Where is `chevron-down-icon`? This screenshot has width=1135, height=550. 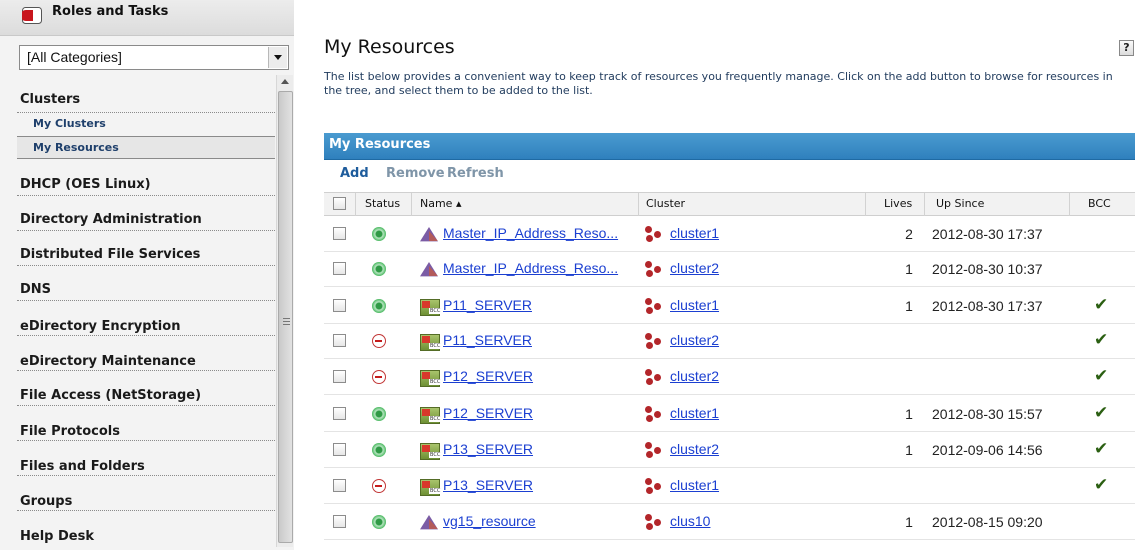
chevron-down-icon is located at coordinates (277, 57).